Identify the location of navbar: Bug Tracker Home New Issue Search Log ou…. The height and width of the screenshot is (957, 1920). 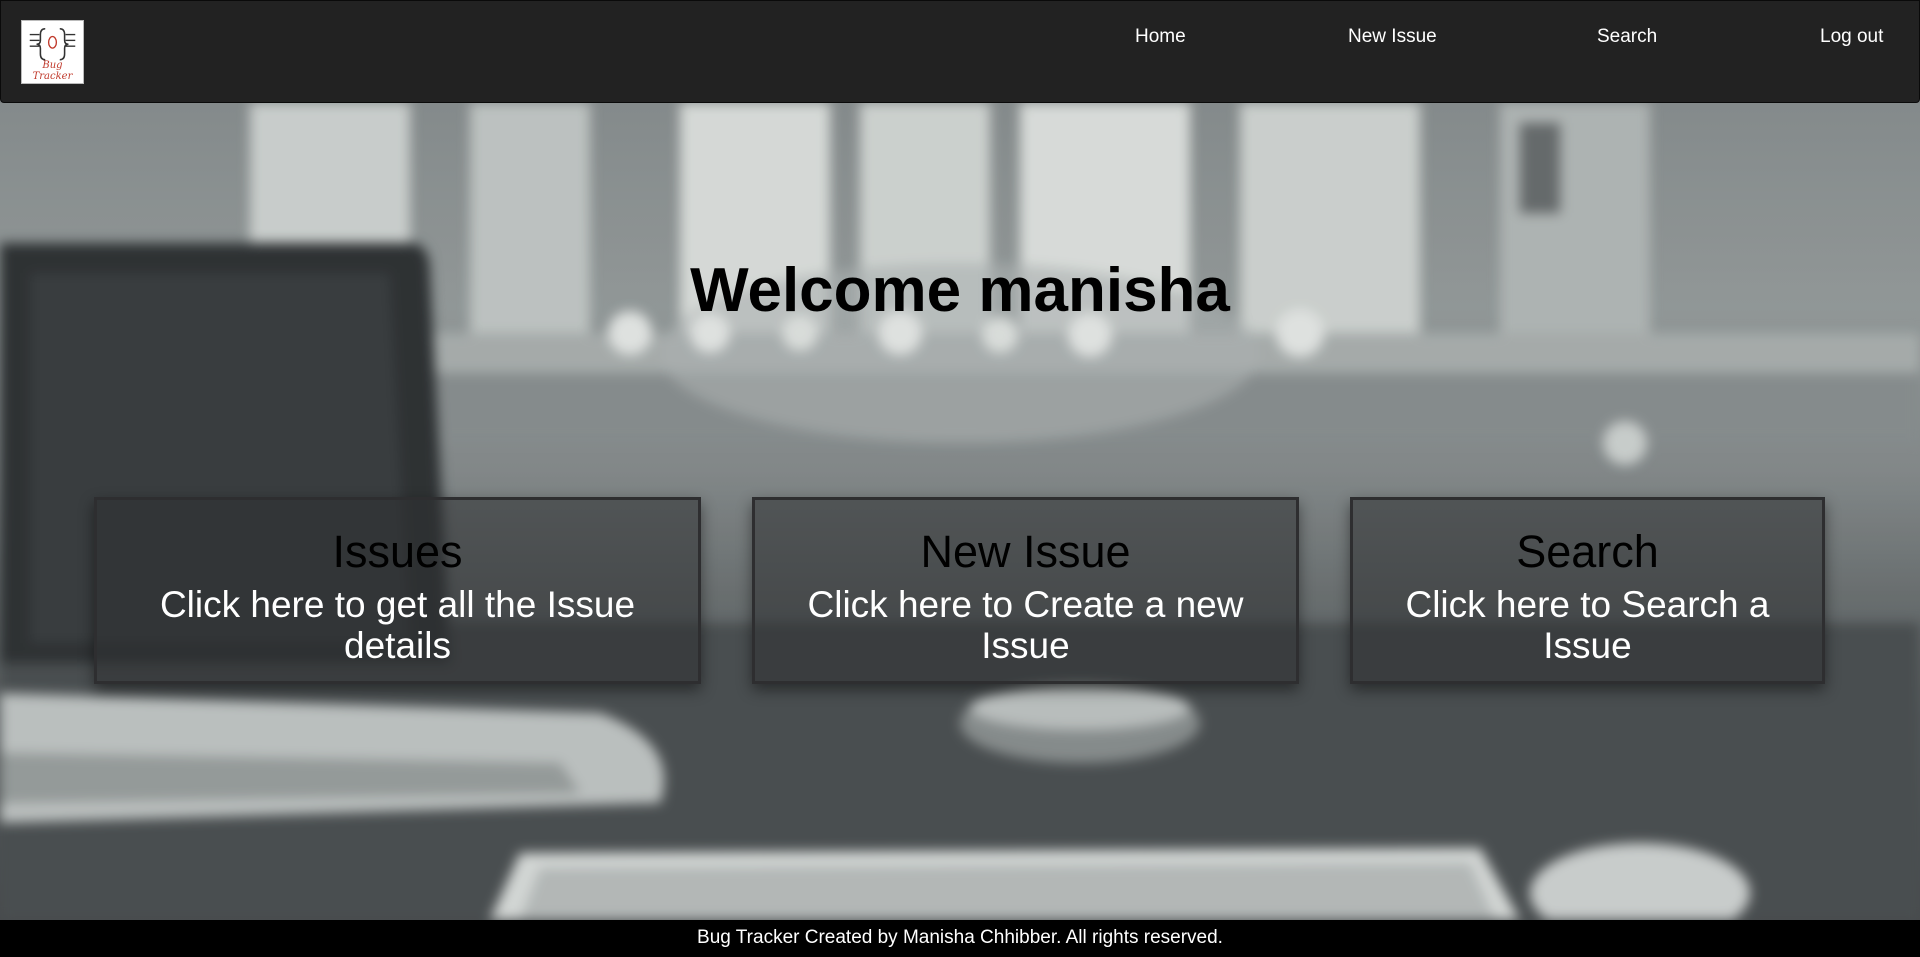
(960, 51).